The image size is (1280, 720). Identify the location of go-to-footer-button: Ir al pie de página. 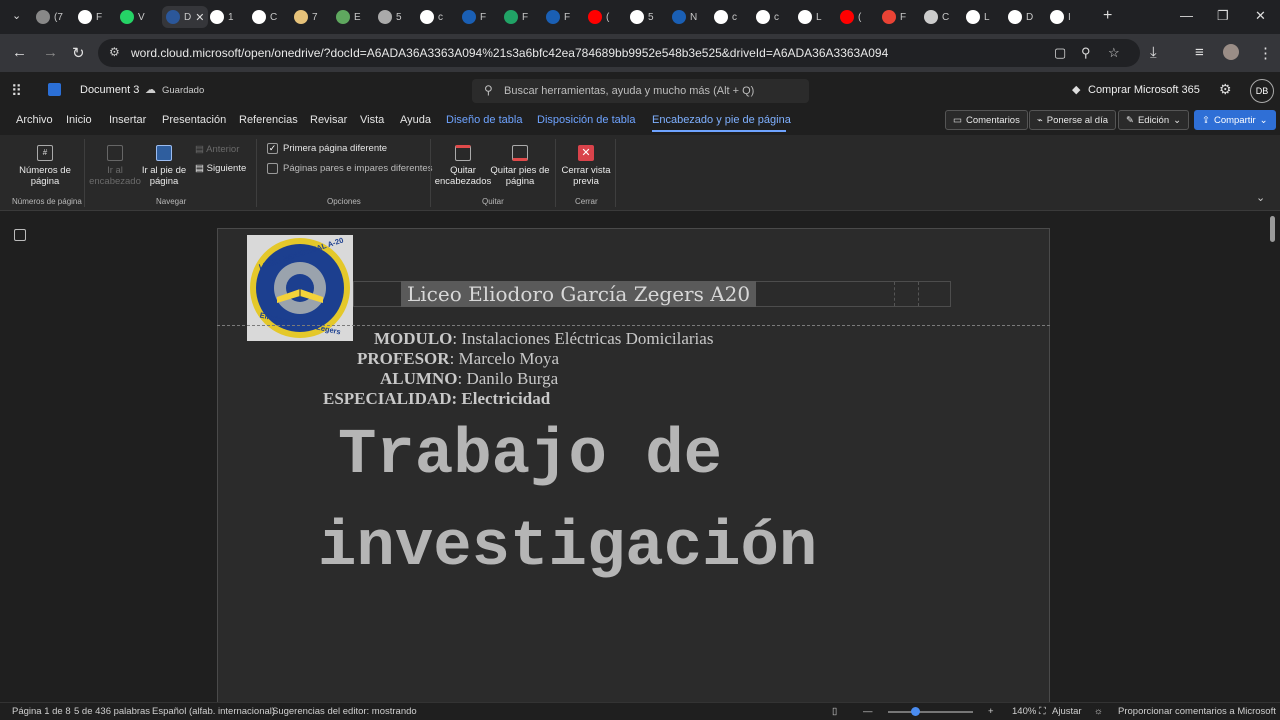
(164, 166).